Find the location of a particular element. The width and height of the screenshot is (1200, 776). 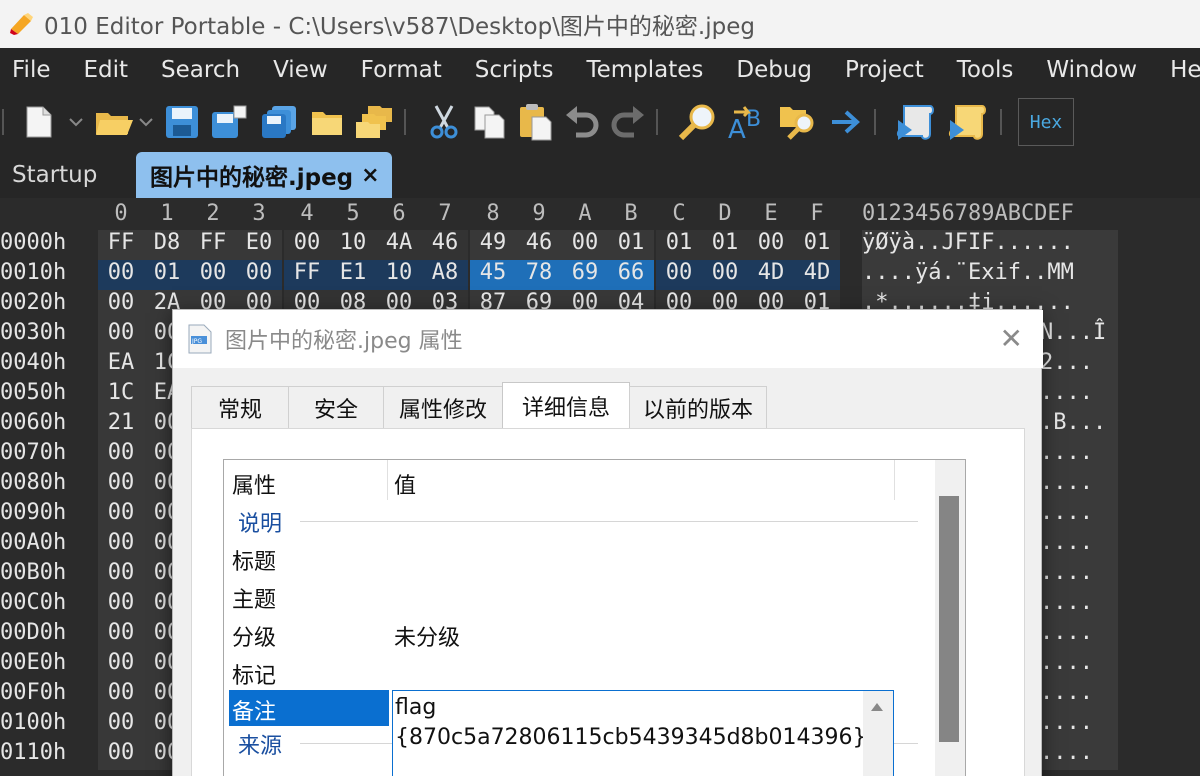

hex-byte: 4A is located at coordinates (399, 242).